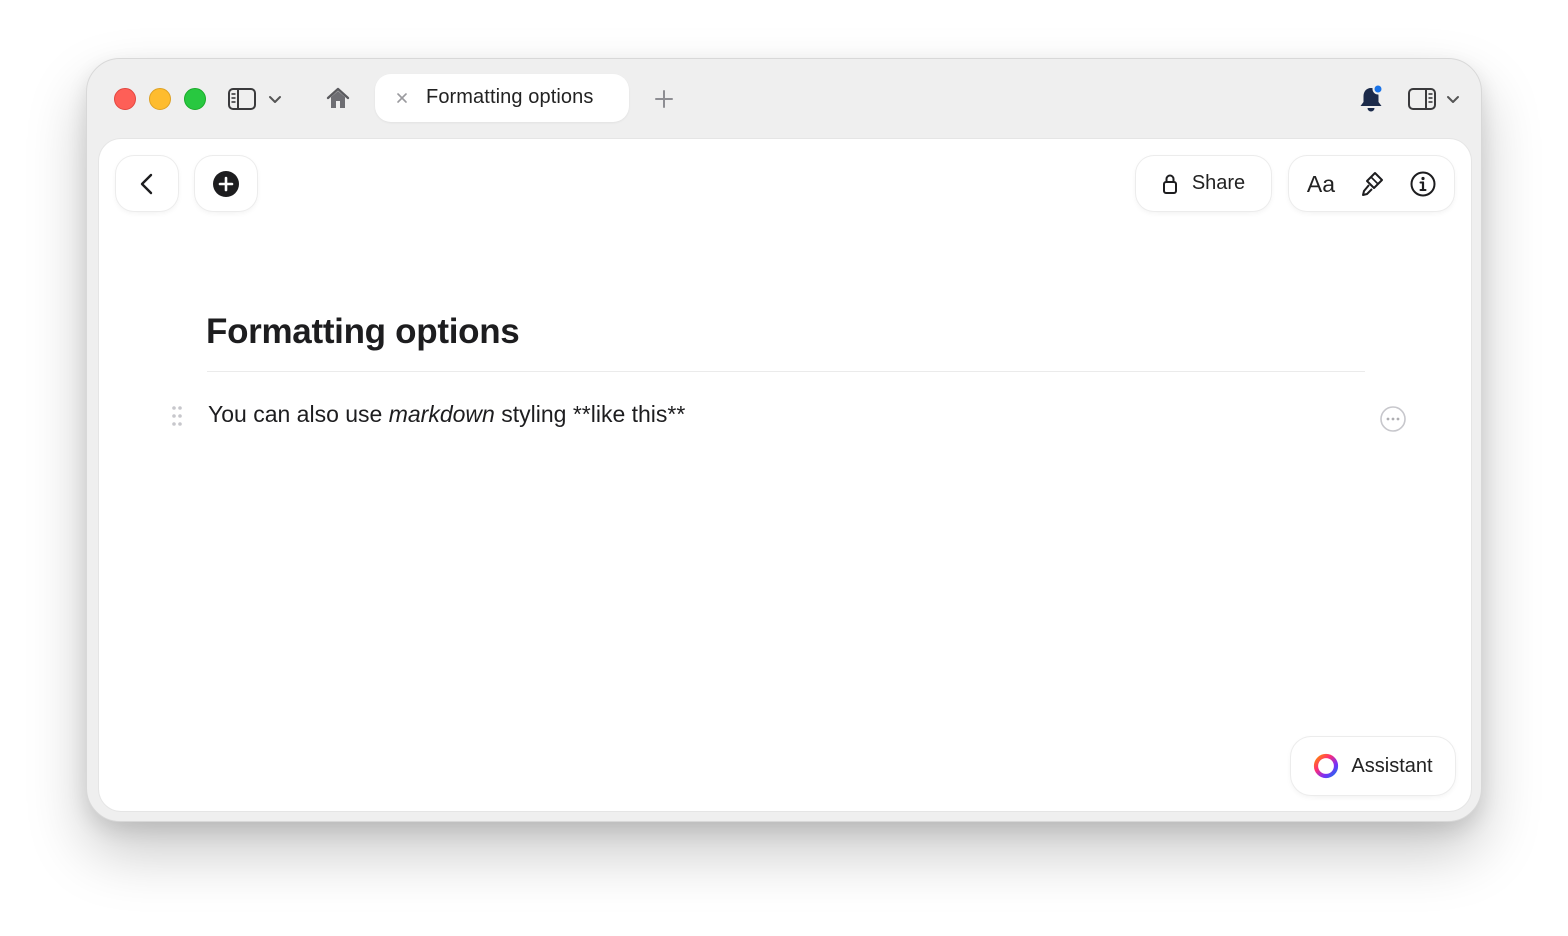 Image resolution: width=1568 pixels, height=936 pixels. I want to click on minimize-window-button, so click(160, 99).